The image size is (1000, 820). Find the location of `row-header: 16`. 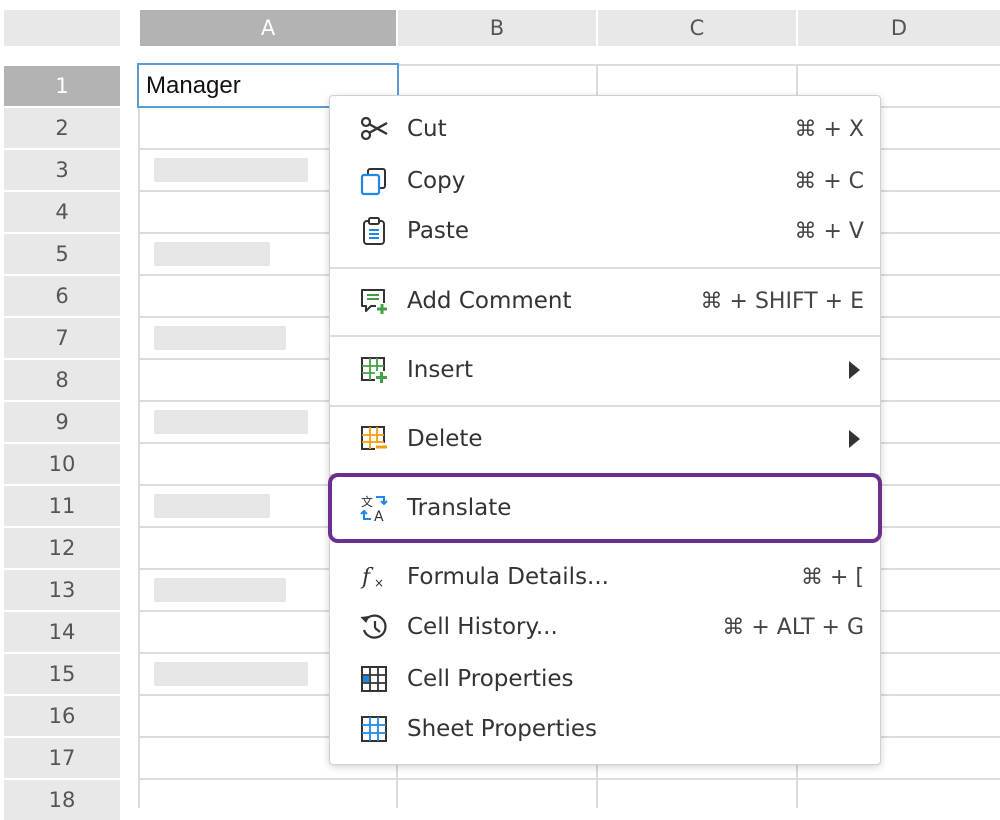

row-header: 16 is located at coordinates (62, 716).